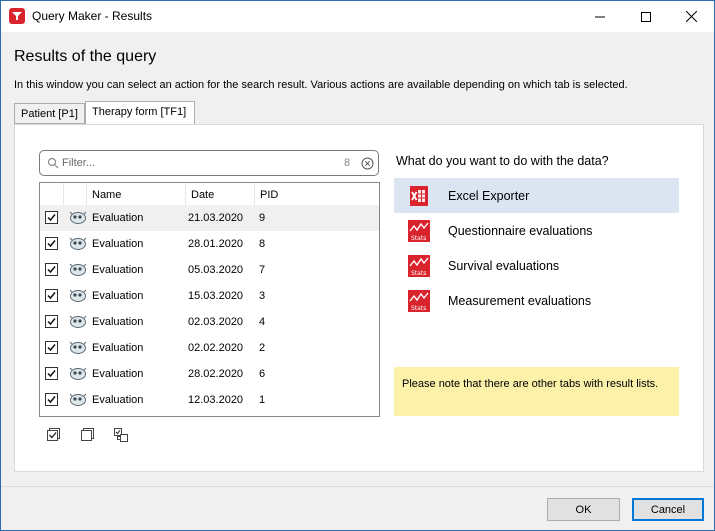 This screenshot has width=715, height=531. What do you see at coordinates (216, 296) in the screenshot?
I see `cell-date: 15.03.2020` at bounding box center [216, 296].